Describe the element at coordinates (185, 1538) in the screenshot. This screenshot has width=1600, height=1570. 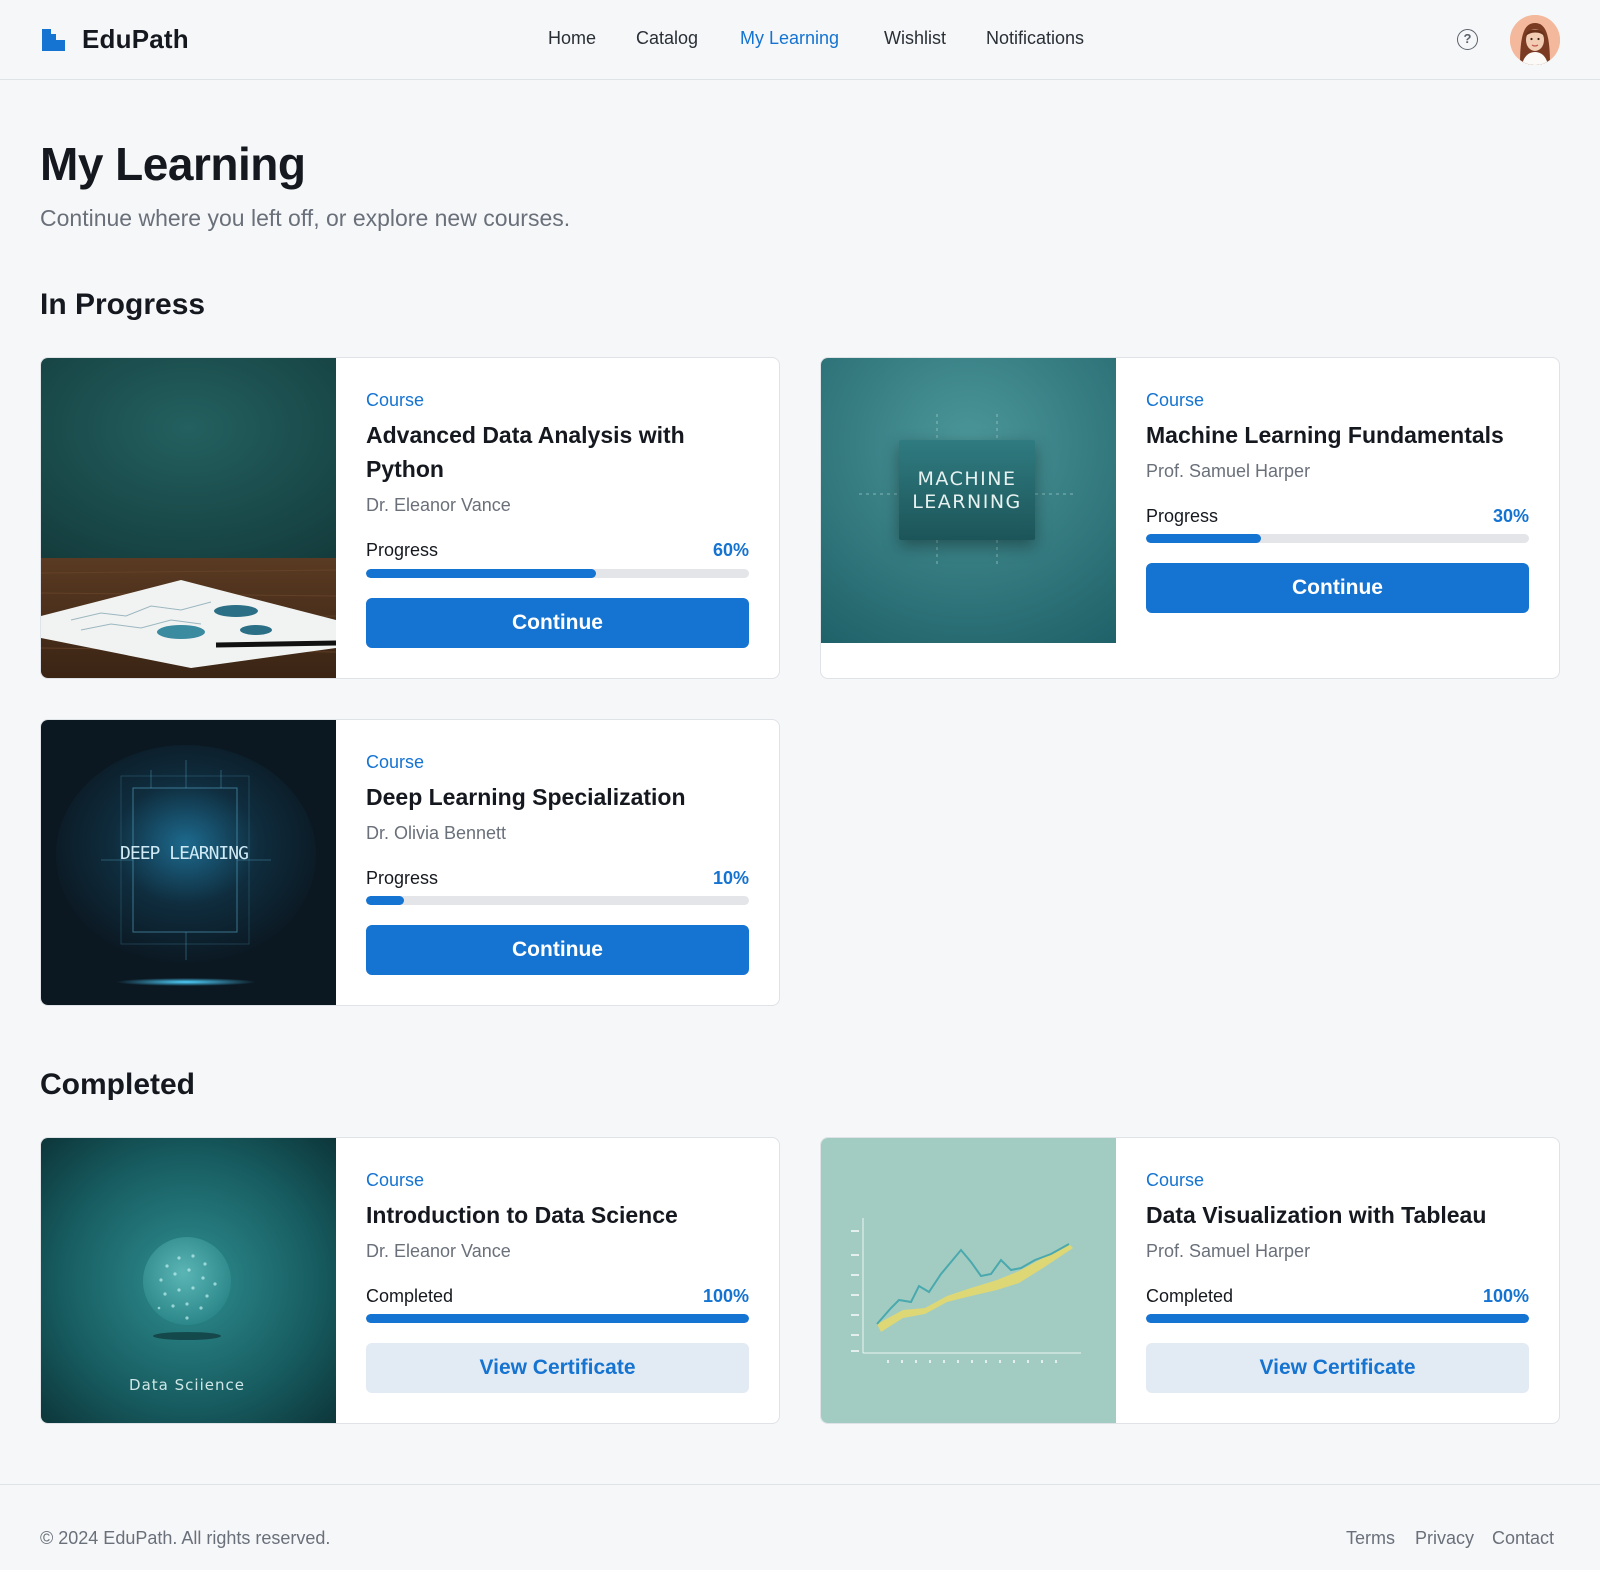
I see `copyright-text: © 2024 EduPath. All rights reserved.` at that location.